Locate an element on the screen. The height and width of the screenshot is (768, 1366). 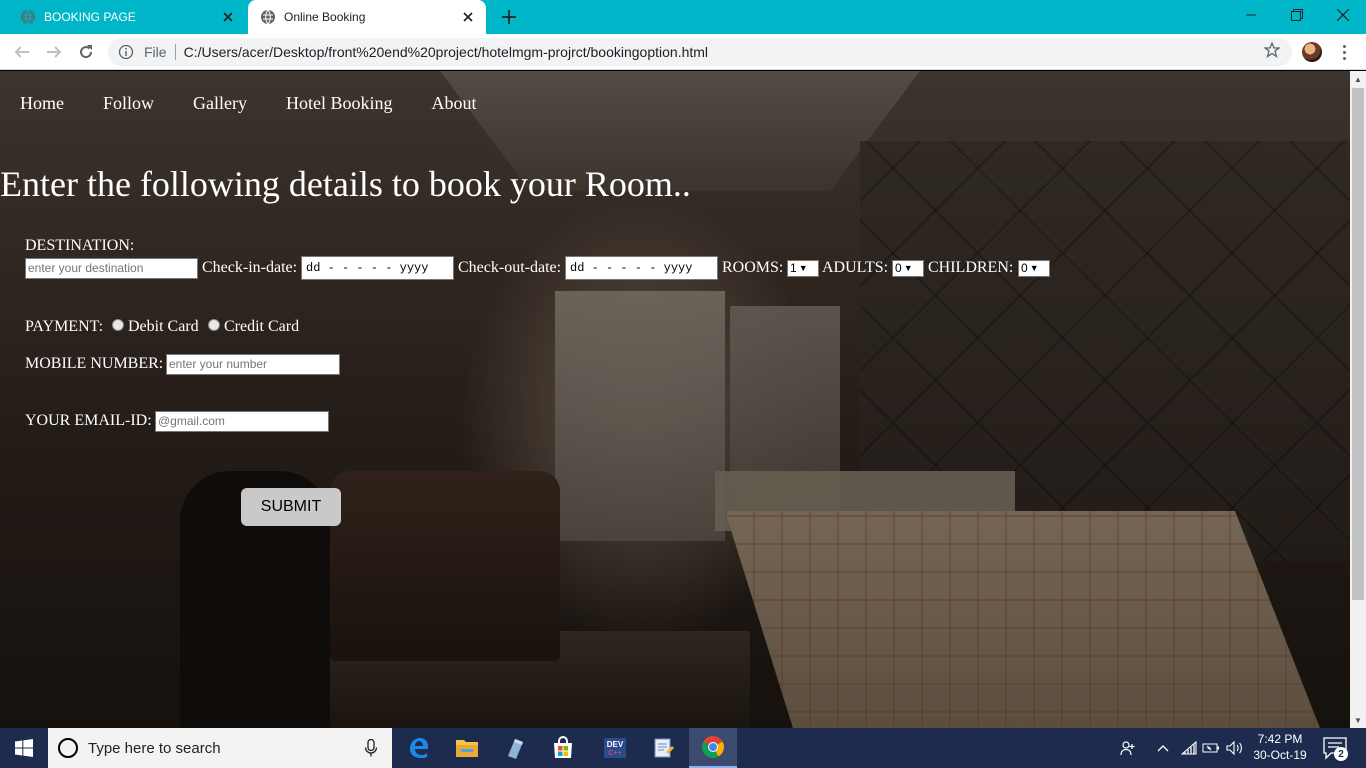
debit-card-label: Debit Card is located at coordinates (163, 327).